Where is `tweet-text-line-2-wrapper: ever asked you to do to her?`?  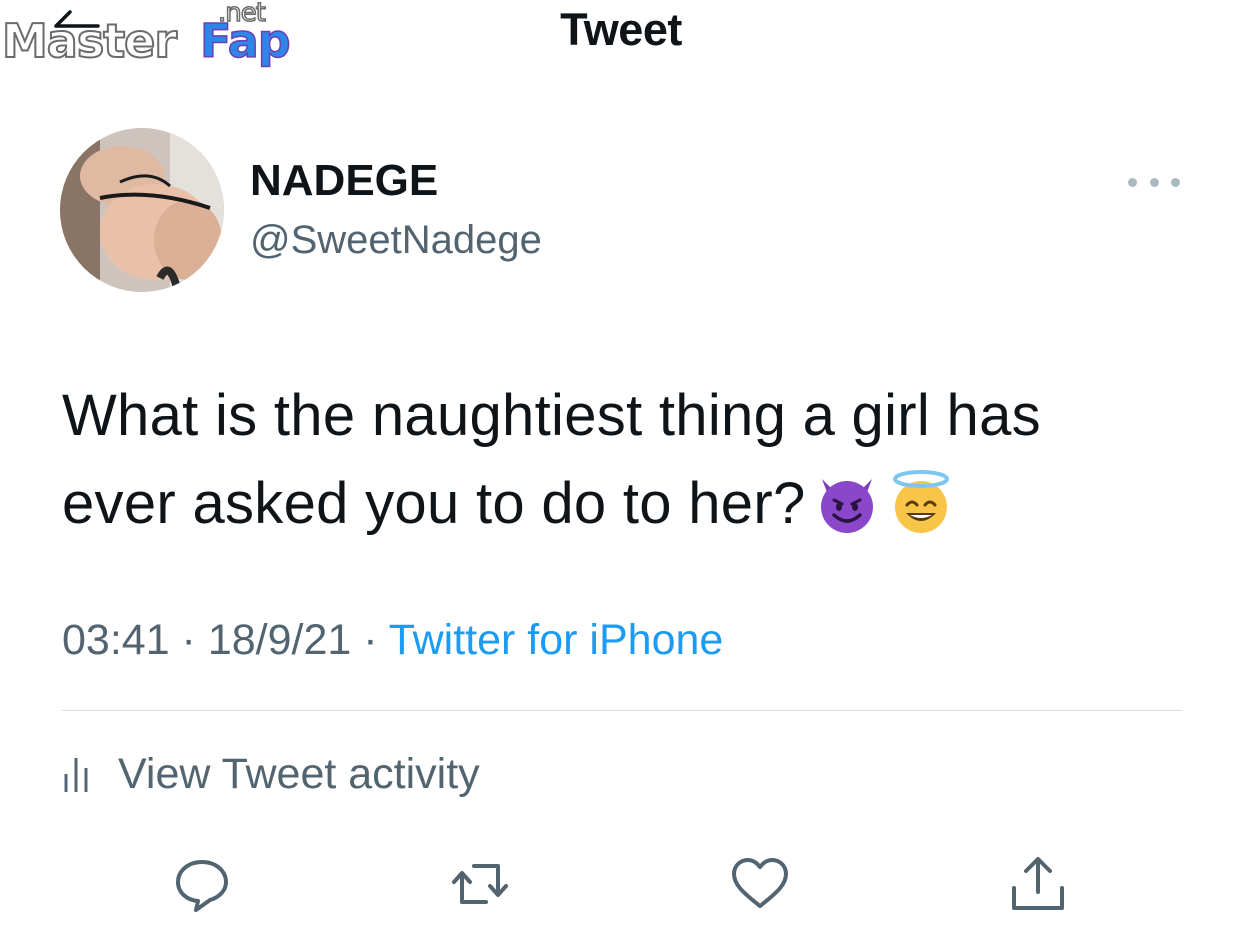
tweet-text-line-2-wrapper: ever asked you to do to her? is located at coordinates (632, 504).